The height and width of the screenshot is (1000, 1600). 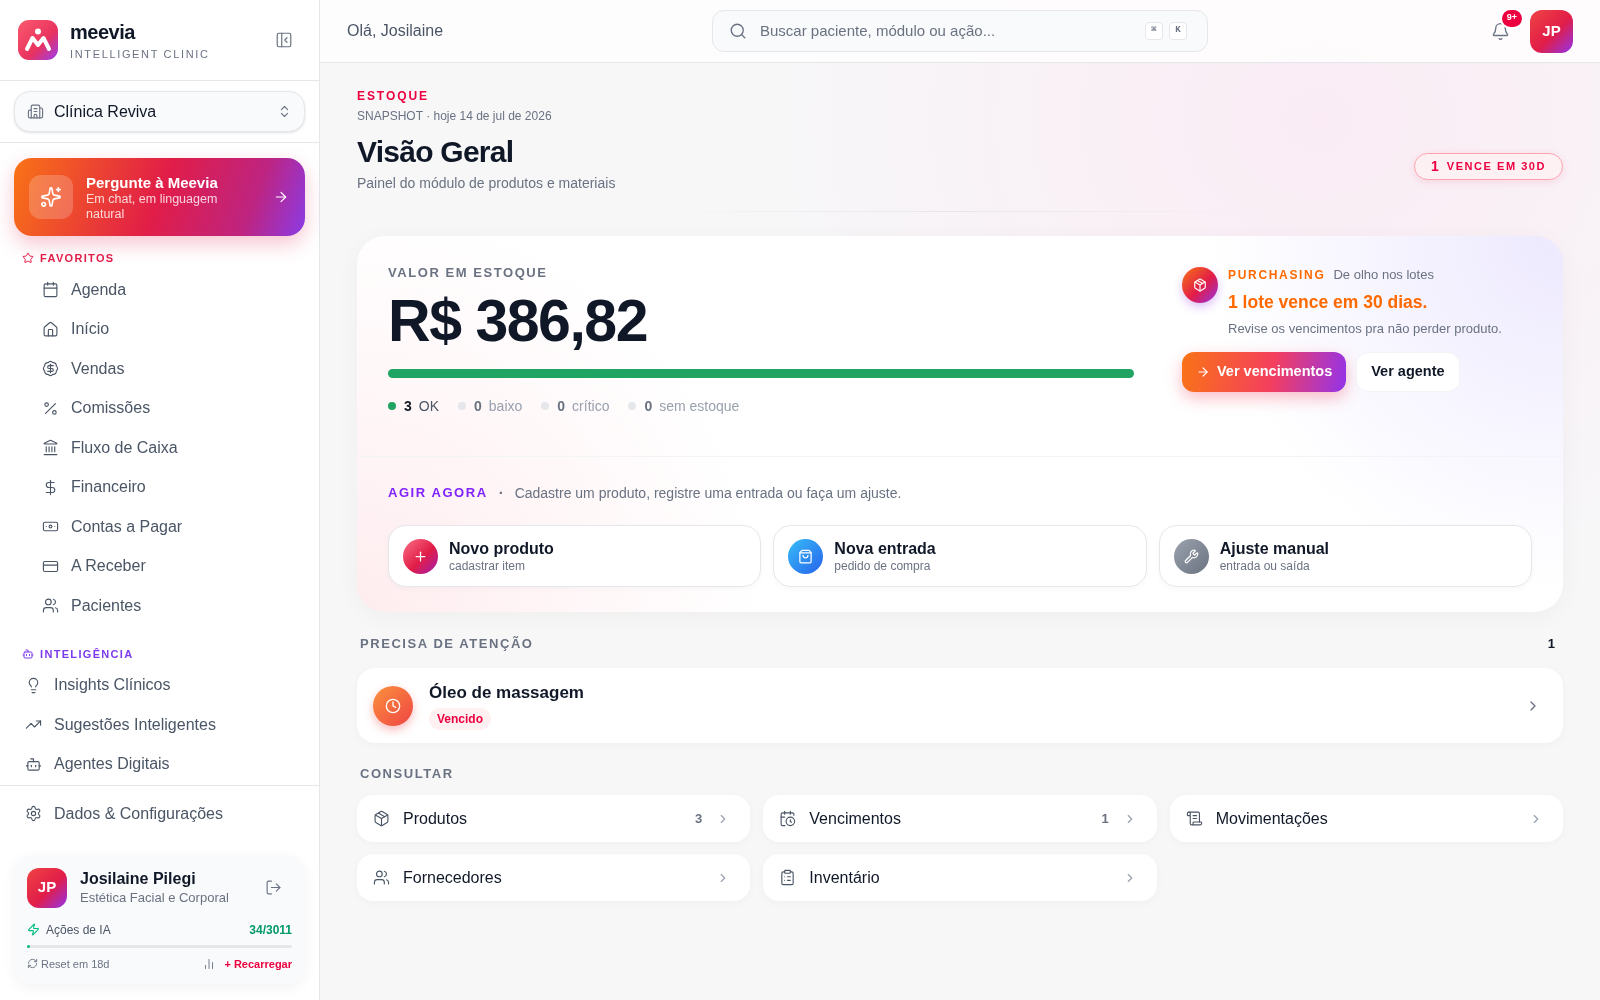 I want to click on plus-icon, so click(x=420, y=556).